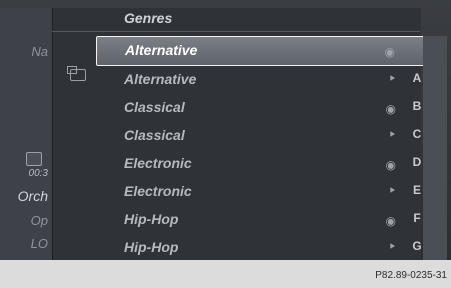 Image resolution: width=451 pixels, height=288 pixels. What do you see at coordinates (148, 18) in the screenshot?
I see `page-title: Genres` at bounding box center [148, 18].